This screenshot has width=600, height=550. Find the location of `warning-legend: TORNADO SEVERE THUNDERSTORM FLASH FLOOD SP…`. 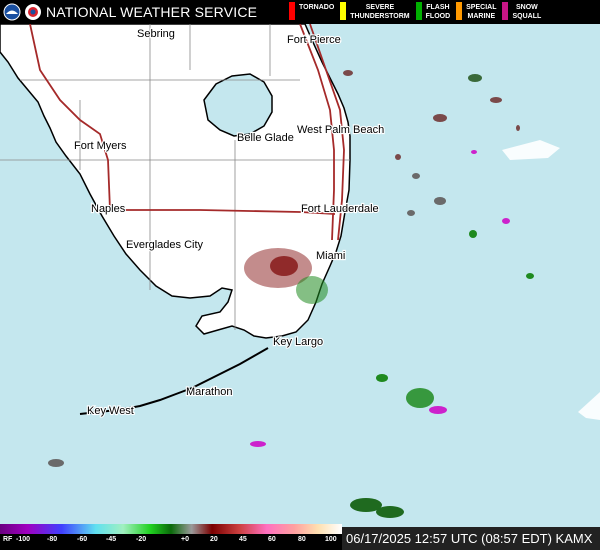

warning-legend: TORNADO SEVERE THUNDERSTORM FLASH FLOOD SP… is located at coordinates (414, 12).